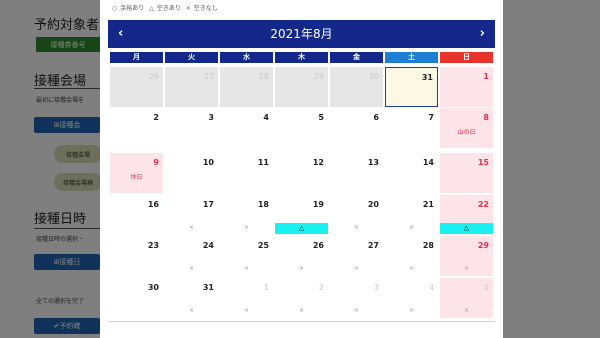  I want to click on day-number: 12, so click(318, 162).